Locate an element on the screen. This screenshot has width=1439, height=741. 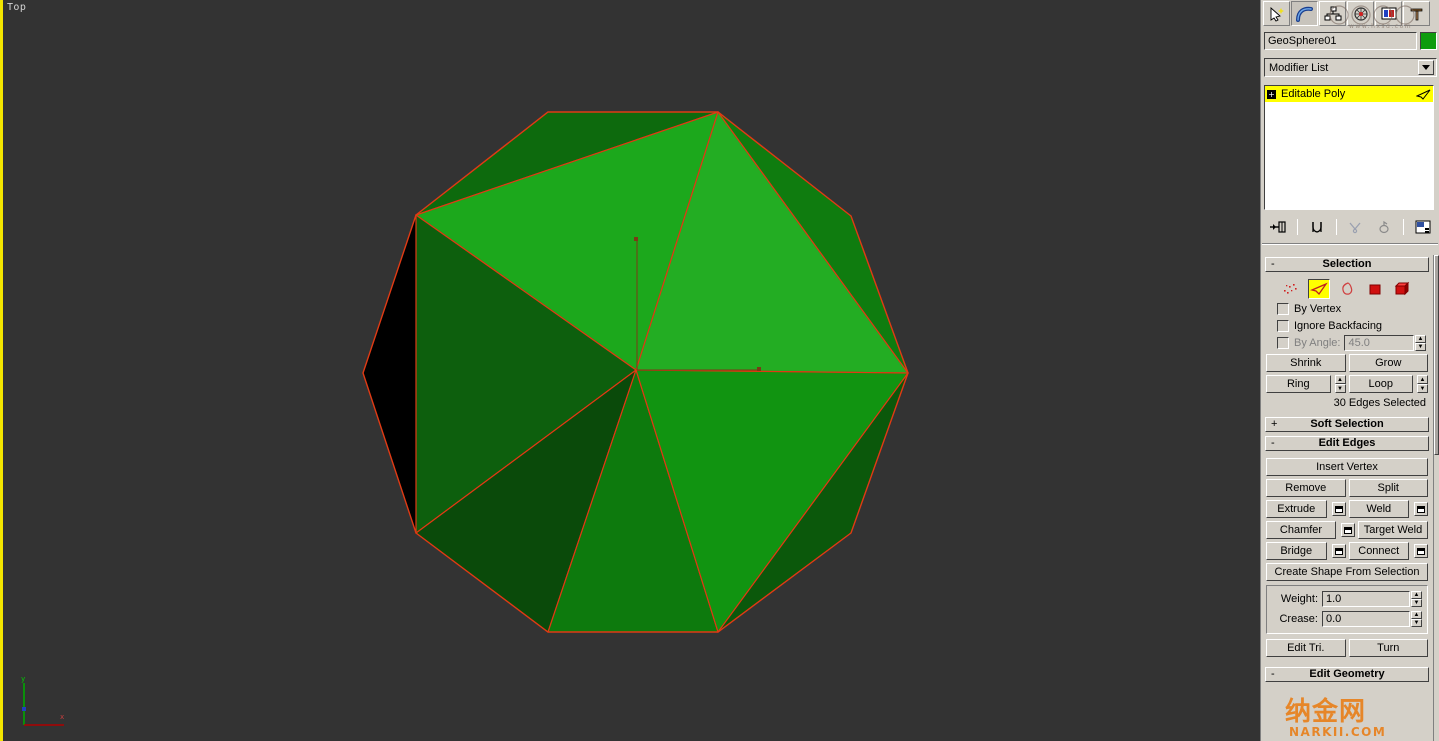
ring-button: Ring is located at coordinates (1298, 384).